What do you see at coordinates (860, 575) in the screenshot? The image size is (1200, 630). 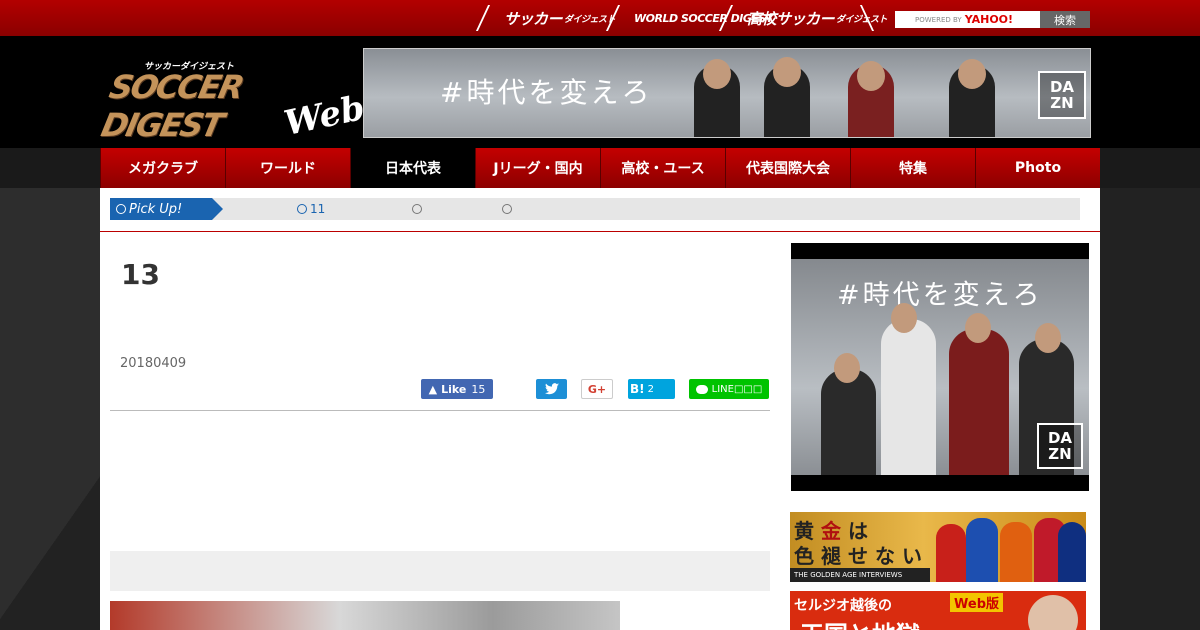 I see `golden-age-caption: THE GOLDEN AGE INTERVIEWS` at bounding box center [860, 575].